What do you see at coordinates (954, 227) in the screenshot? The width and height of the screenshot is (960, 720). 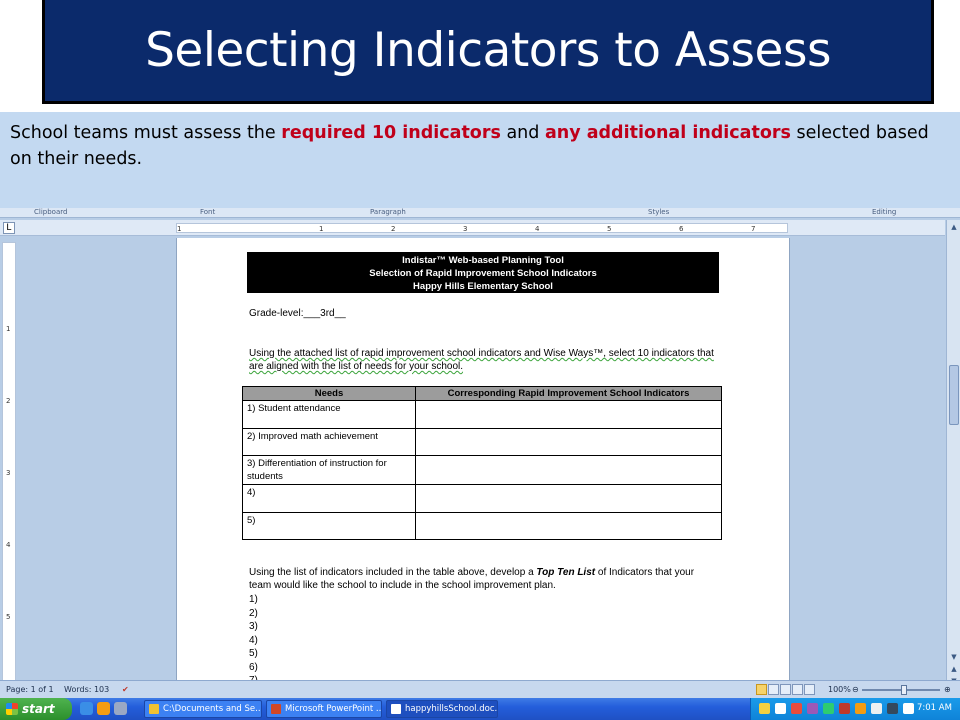 I see `scroll-up-icon: ▲` at bounding box center [954, 227].